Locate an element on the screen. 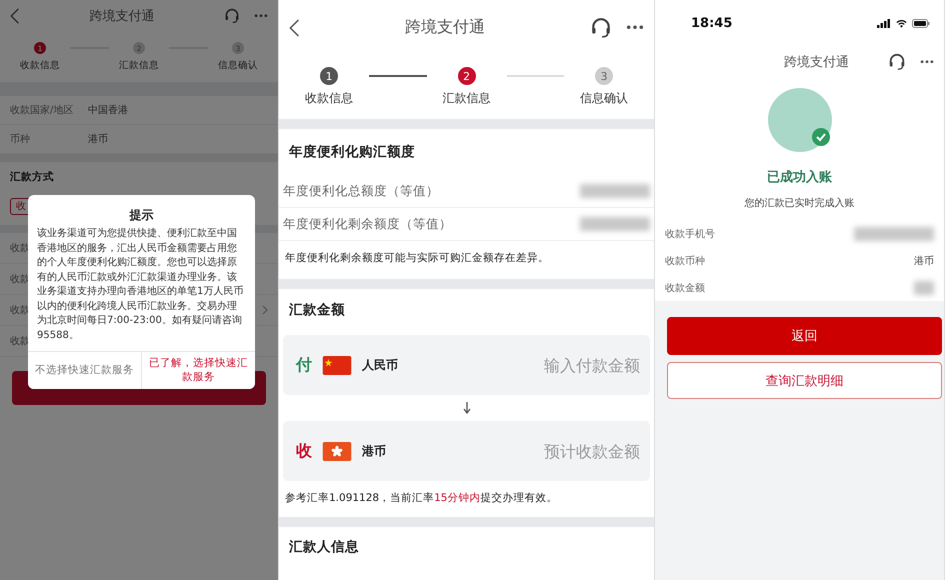 This screenshot has height=580, width=945. currency-name: 人民币 is located at coordinates (380, 365).